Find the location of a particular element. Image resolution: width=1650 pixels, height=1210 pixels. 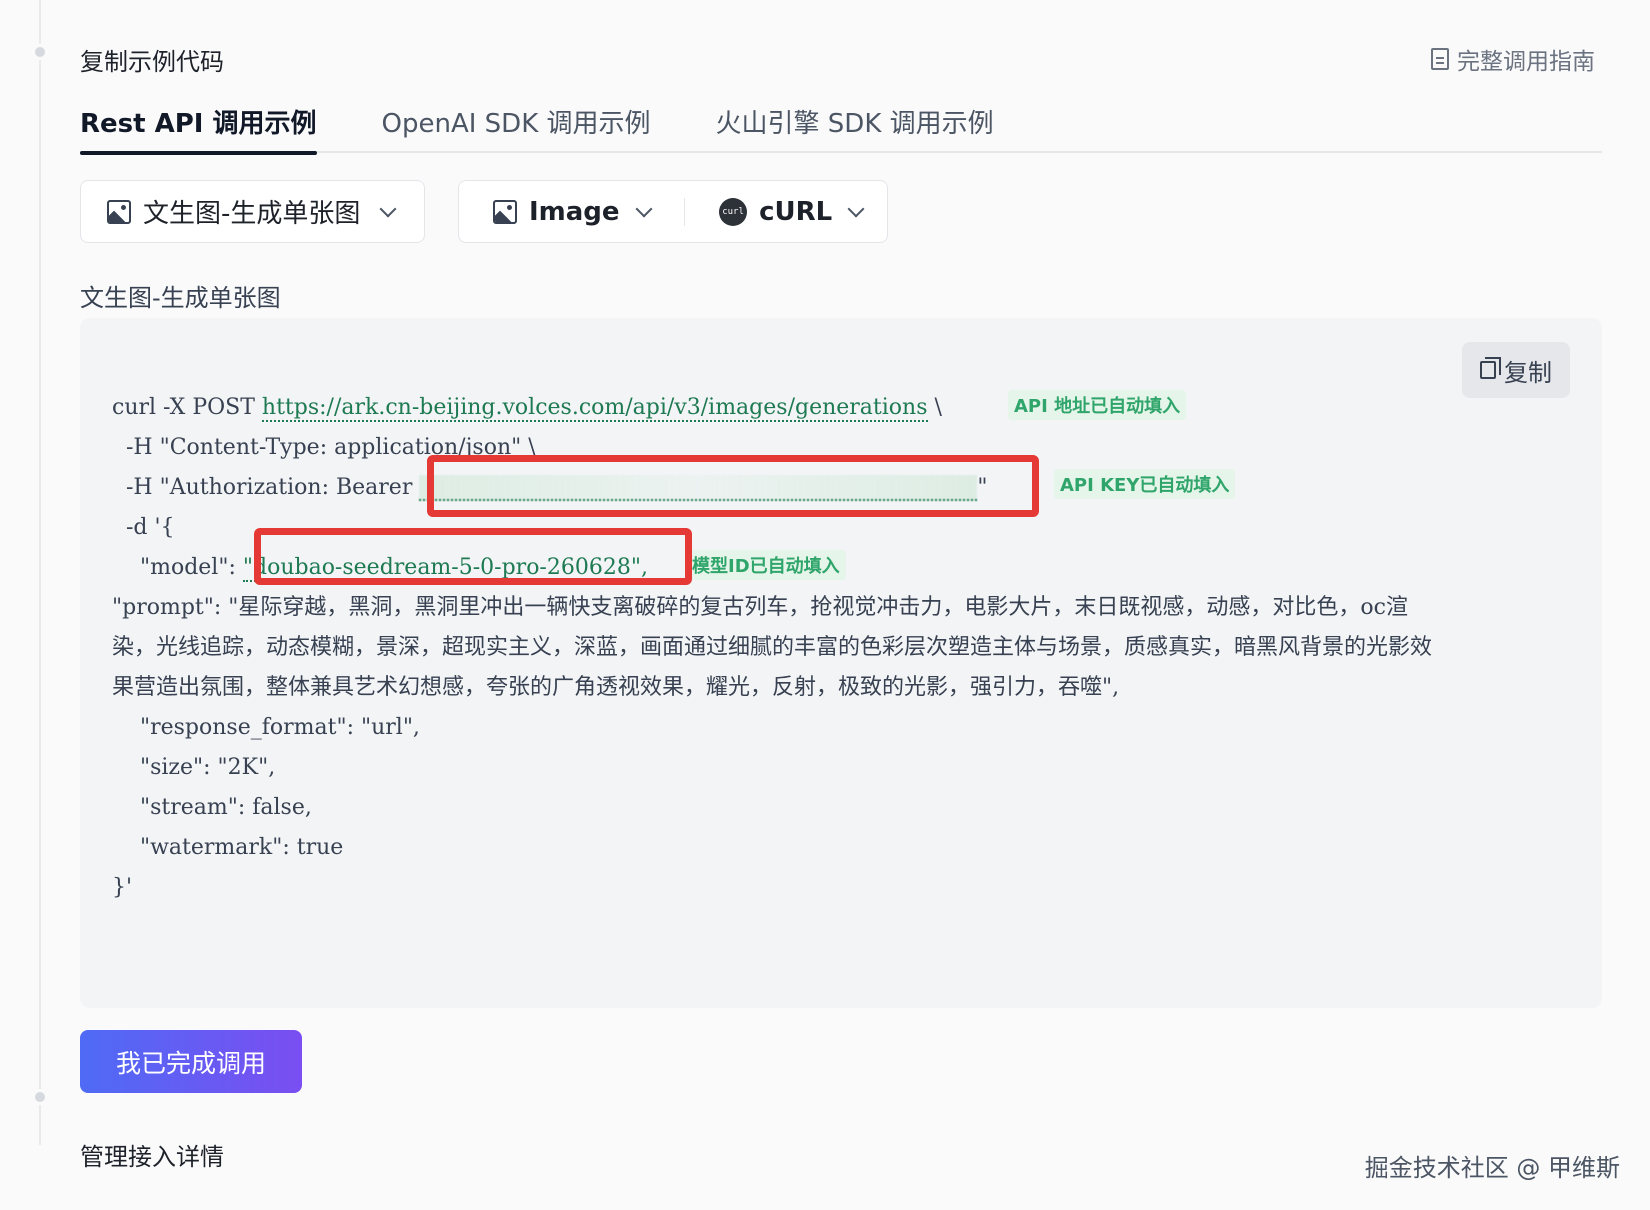

tab-volcengine-sdk: 火山引擎 SDK 调用示例 is located at coordinates (855, 124).